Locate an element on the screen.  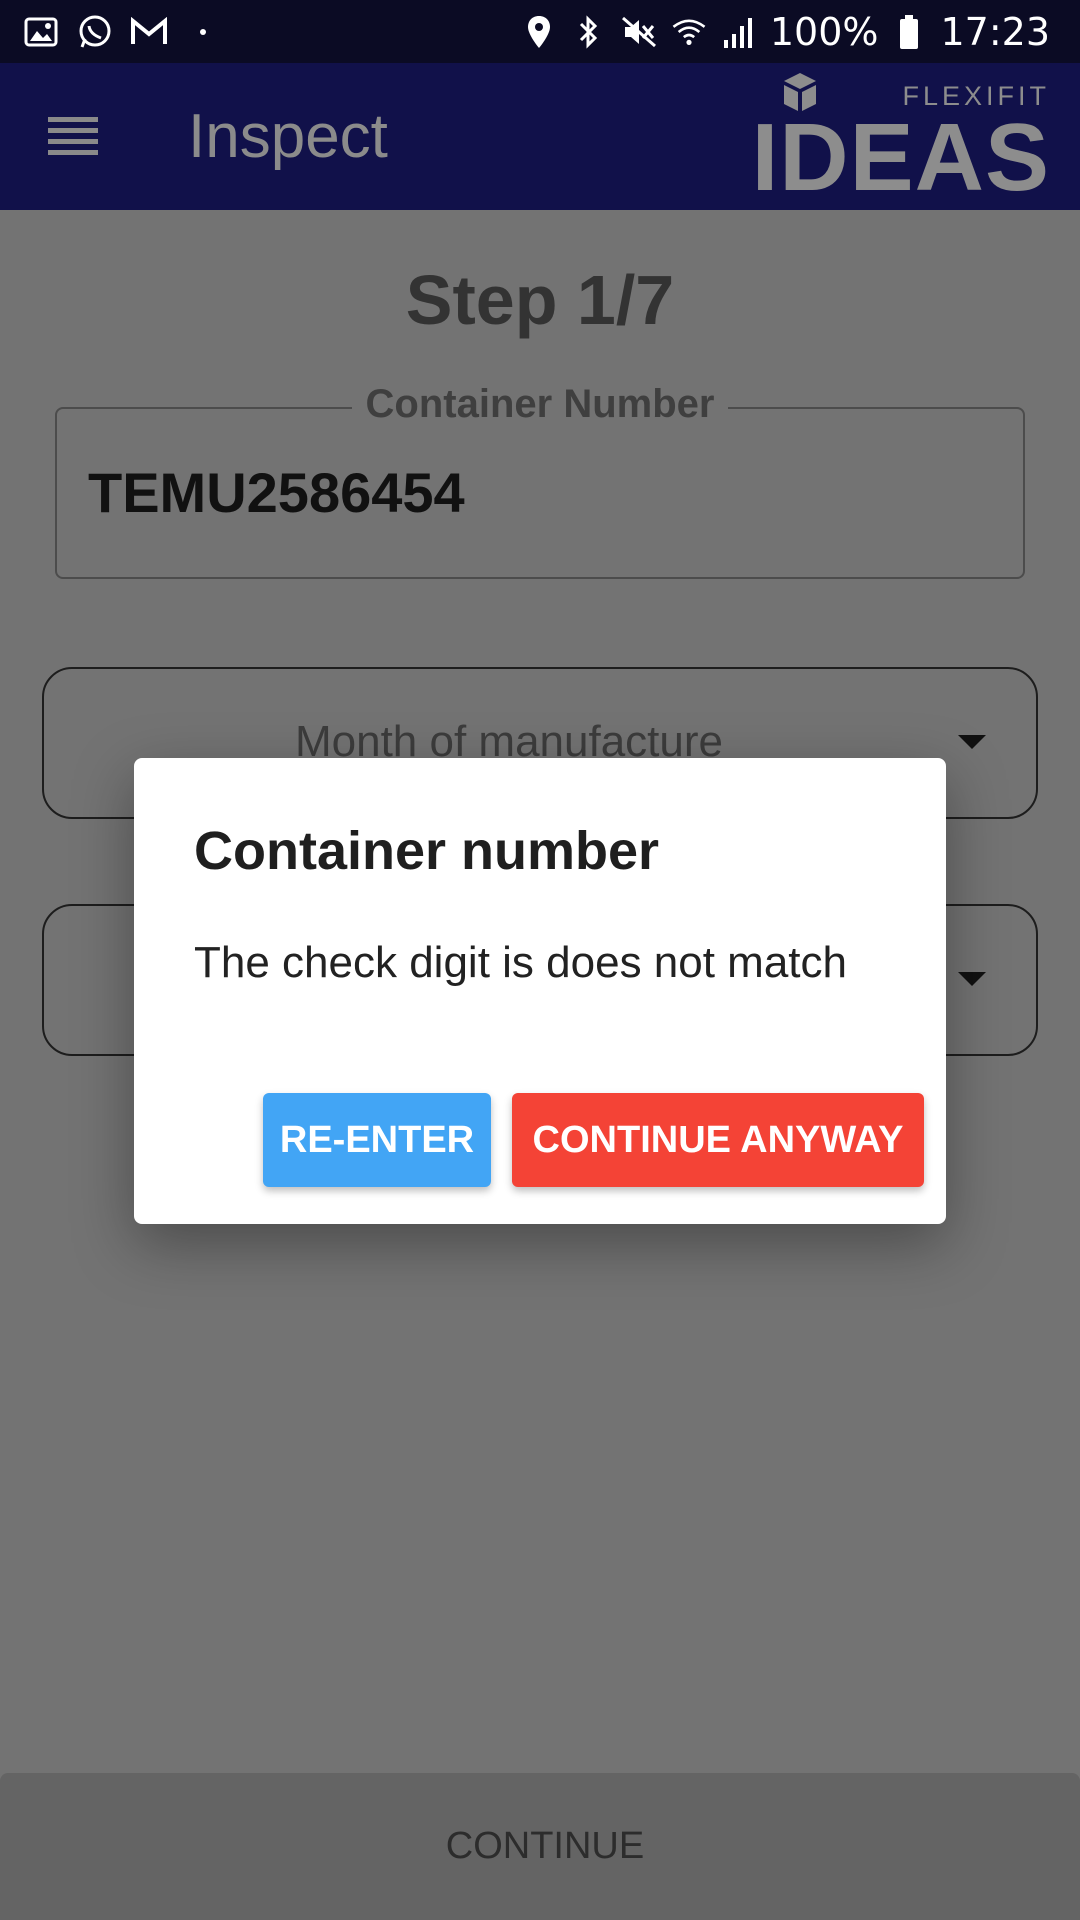
location-icon is located at coordinates (539, 32).